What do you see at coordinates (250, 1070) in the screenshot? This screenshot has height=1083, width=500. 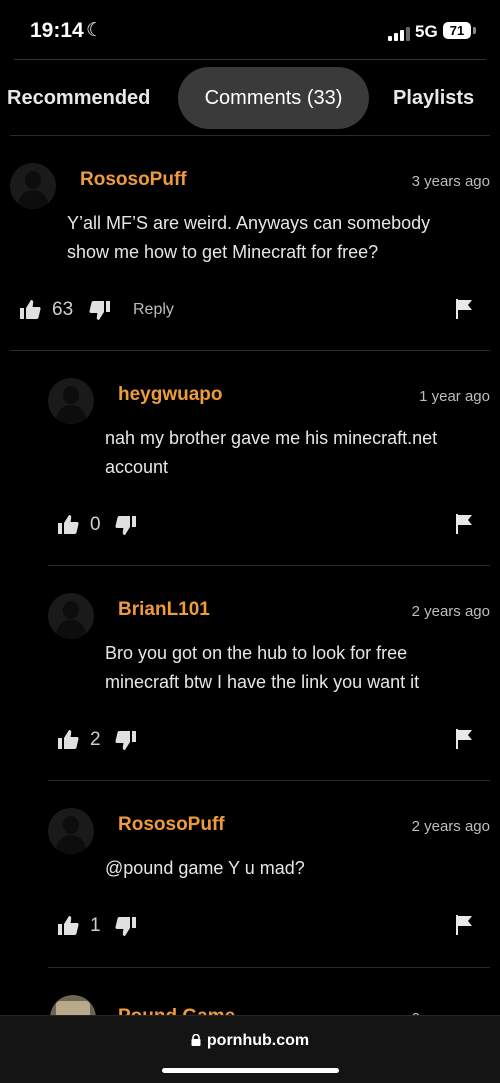 I see `home-indicator` at bounding box center [250, 1070].